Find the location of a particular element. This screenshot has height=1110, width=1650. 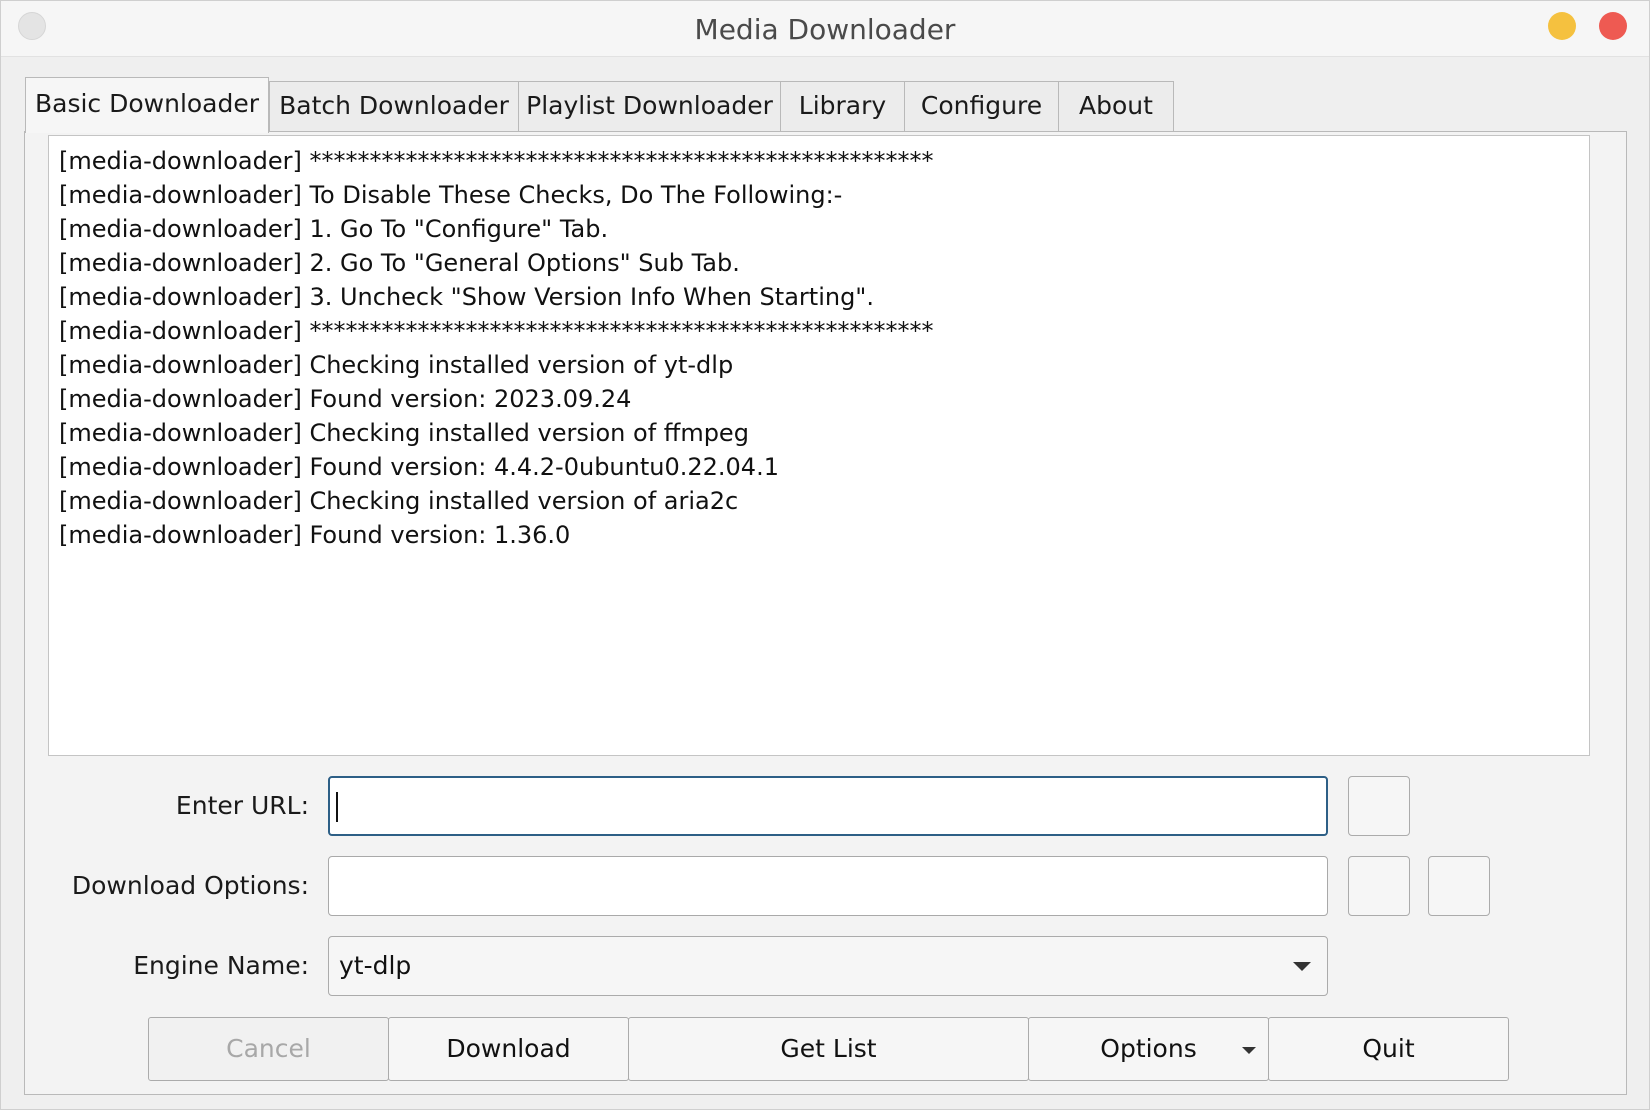

close-button is located at coordinates (1613, 26).